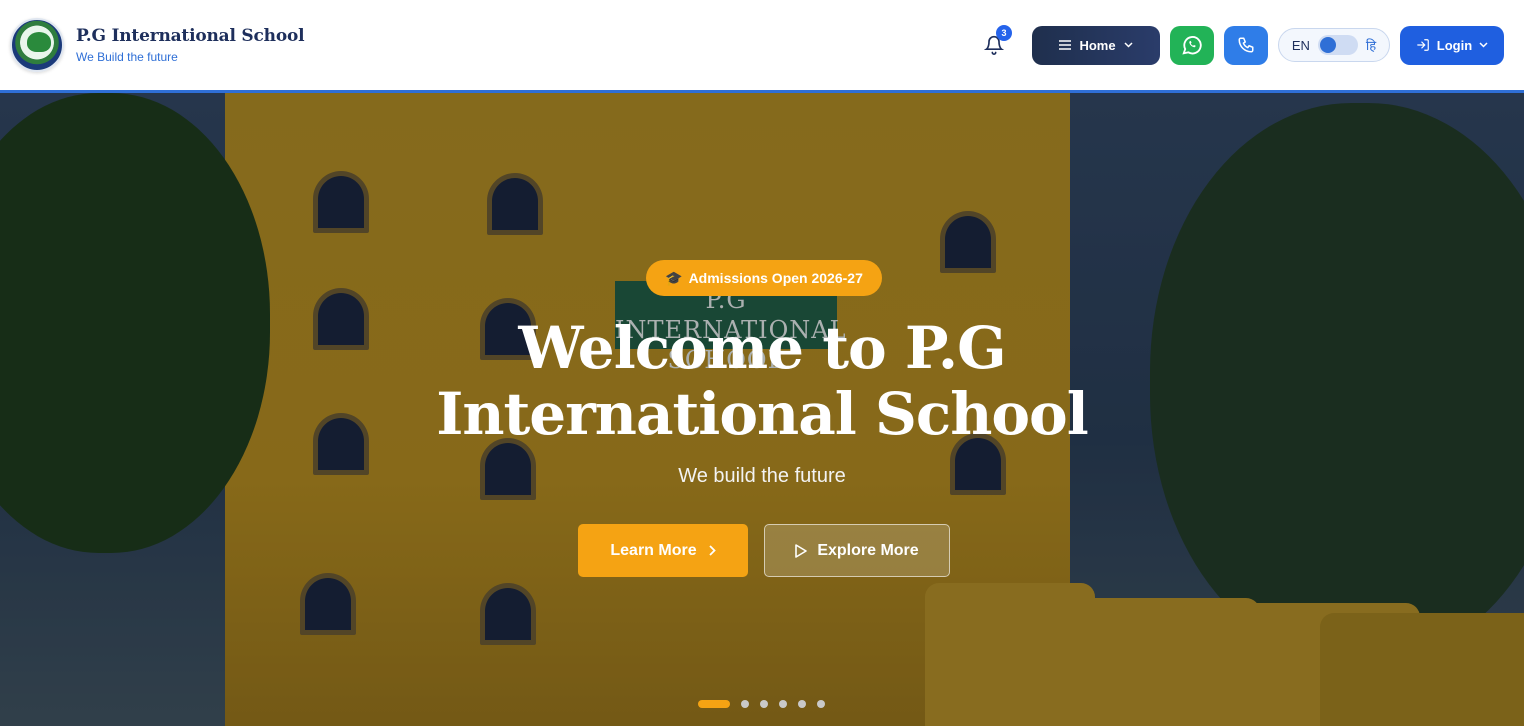 The width and height of the screenshot is (1524, 726). I want to click on hero-title-line1: Welcome to P.G, so click(762, 348).